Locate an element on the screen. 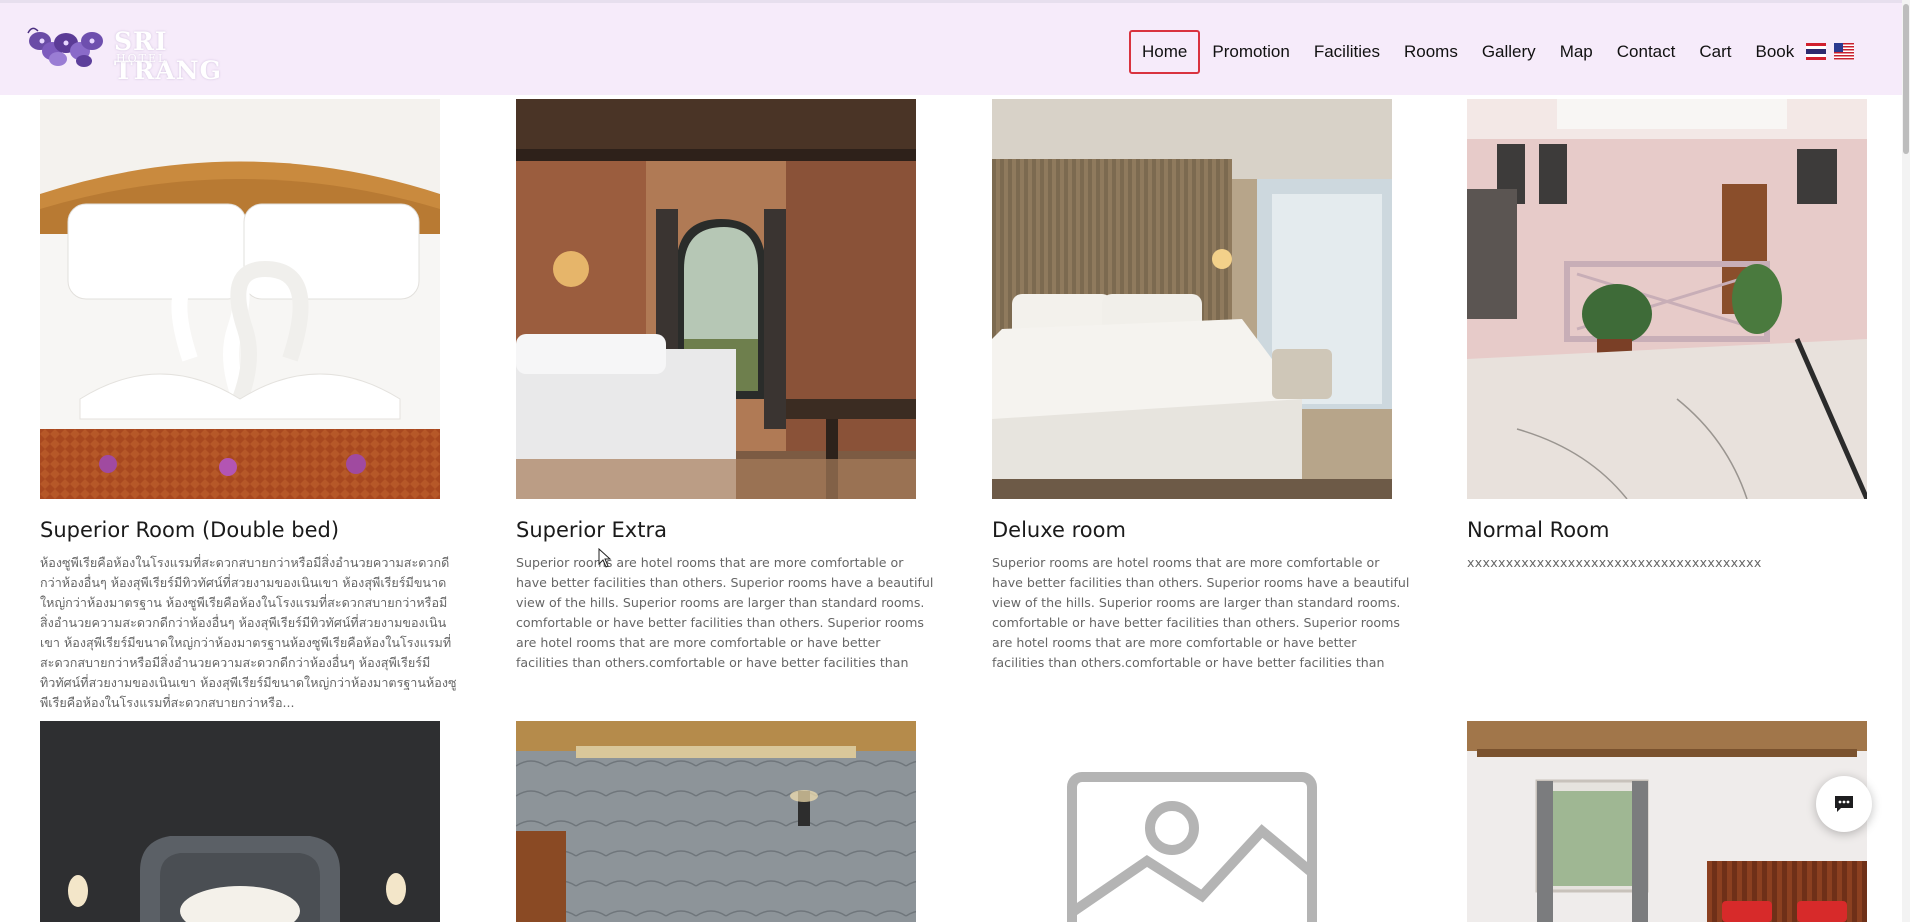  nav-gallery: Gallery is located at coordinates (1509, 52).